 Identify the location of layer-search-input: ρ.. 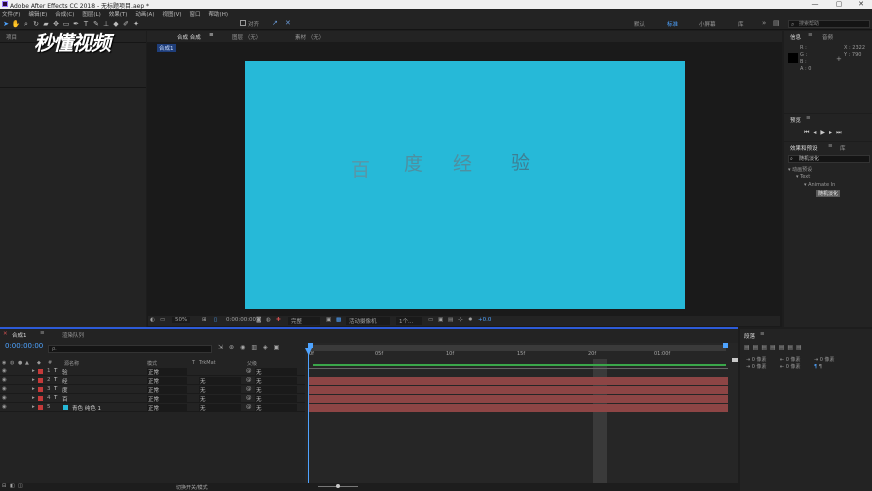
(130, 349).